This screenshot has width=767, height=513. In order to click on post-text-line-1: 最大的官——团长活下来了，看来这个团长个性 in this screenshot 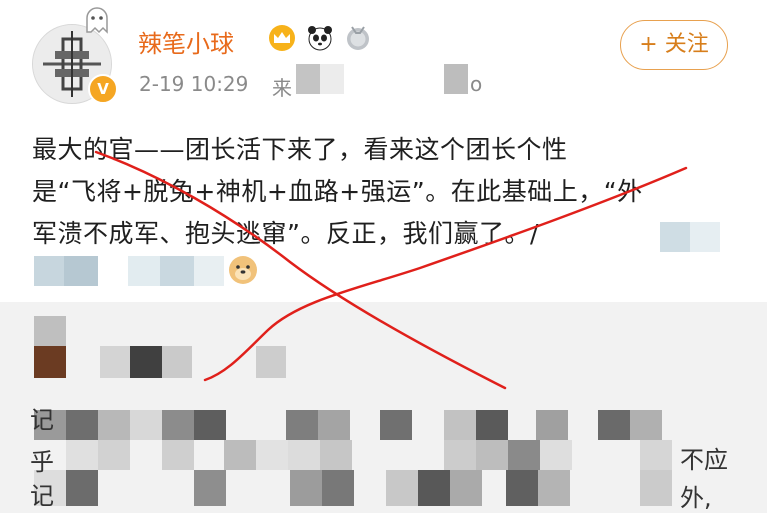, I will do `click(300, 149)`.